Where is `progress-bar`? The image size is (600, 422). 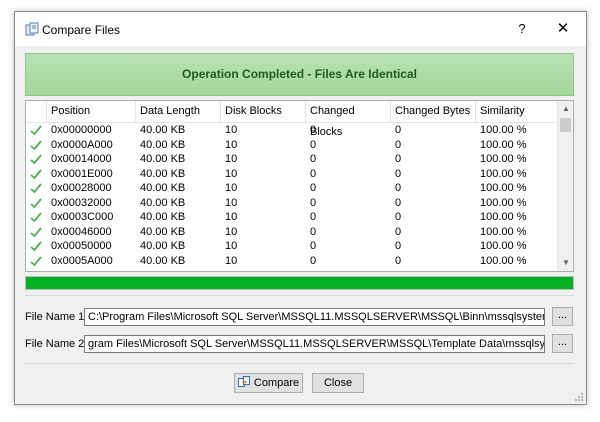
progress-bar is located at coordinates (299, 283).